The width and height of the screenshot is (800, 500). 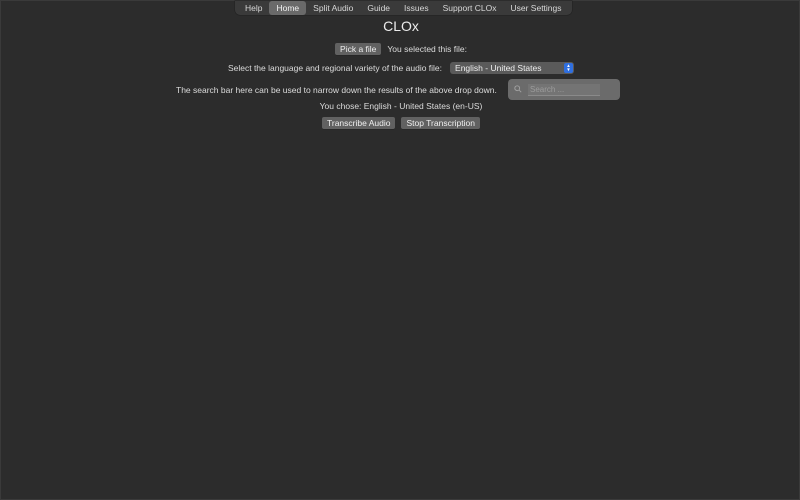 I want to click on file-picker-row: Pick a file You selected this file:, so click(x=400, y=49).